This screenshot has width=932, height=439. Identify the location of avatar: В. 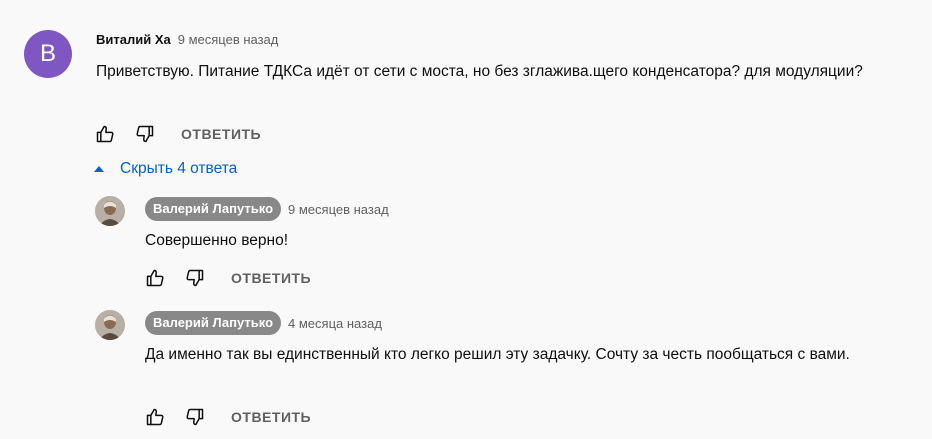
(48, 54).